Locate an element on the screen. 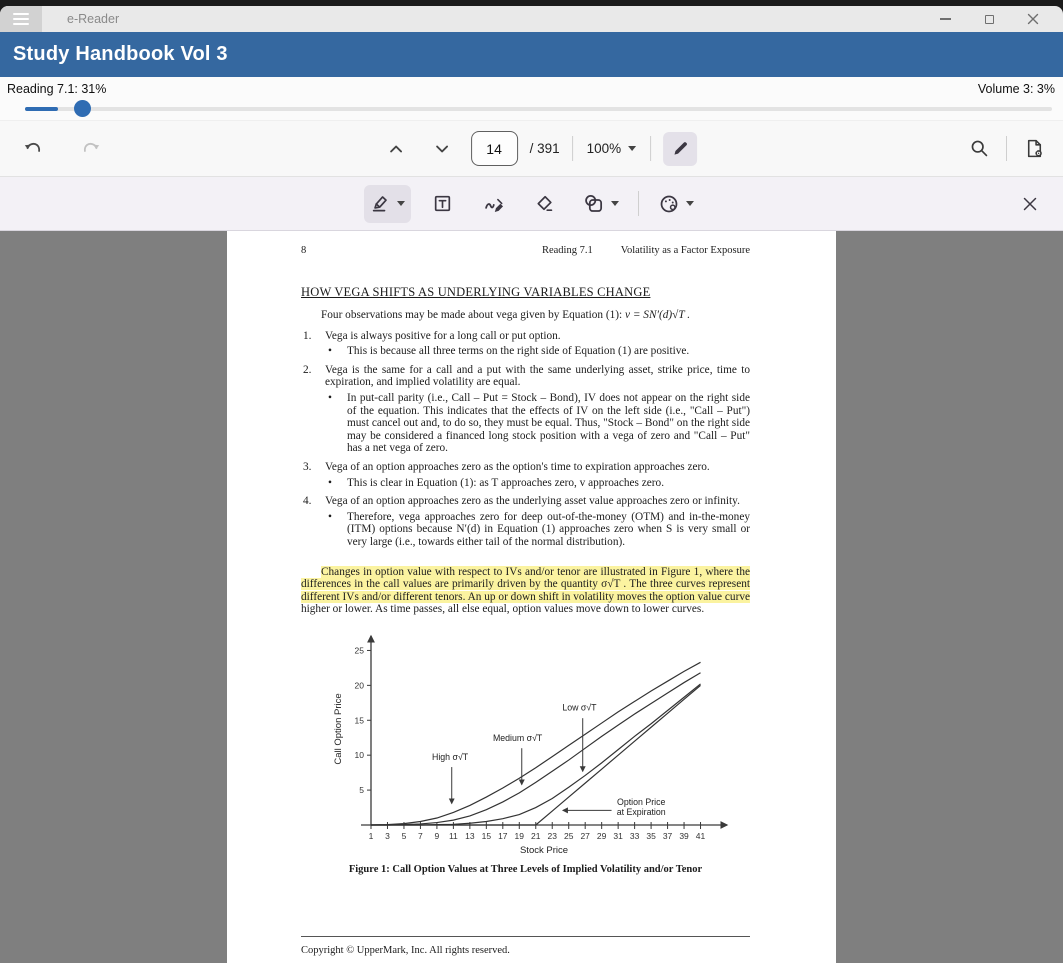 The width and height of the screenshot is (1063, 963). zoom-level-value: 100% is located at coordinates (604, 148).